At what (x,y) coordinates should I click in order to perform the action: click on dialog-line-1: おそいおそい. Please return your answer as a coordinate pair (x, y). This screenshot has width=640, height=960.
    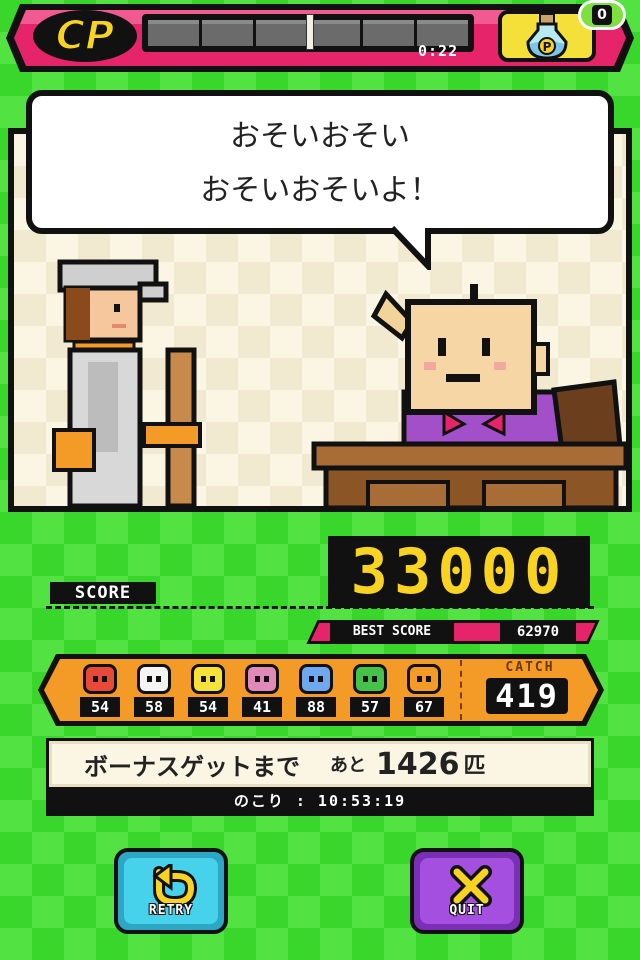
    Looking at the image, I should click on (320, 136).